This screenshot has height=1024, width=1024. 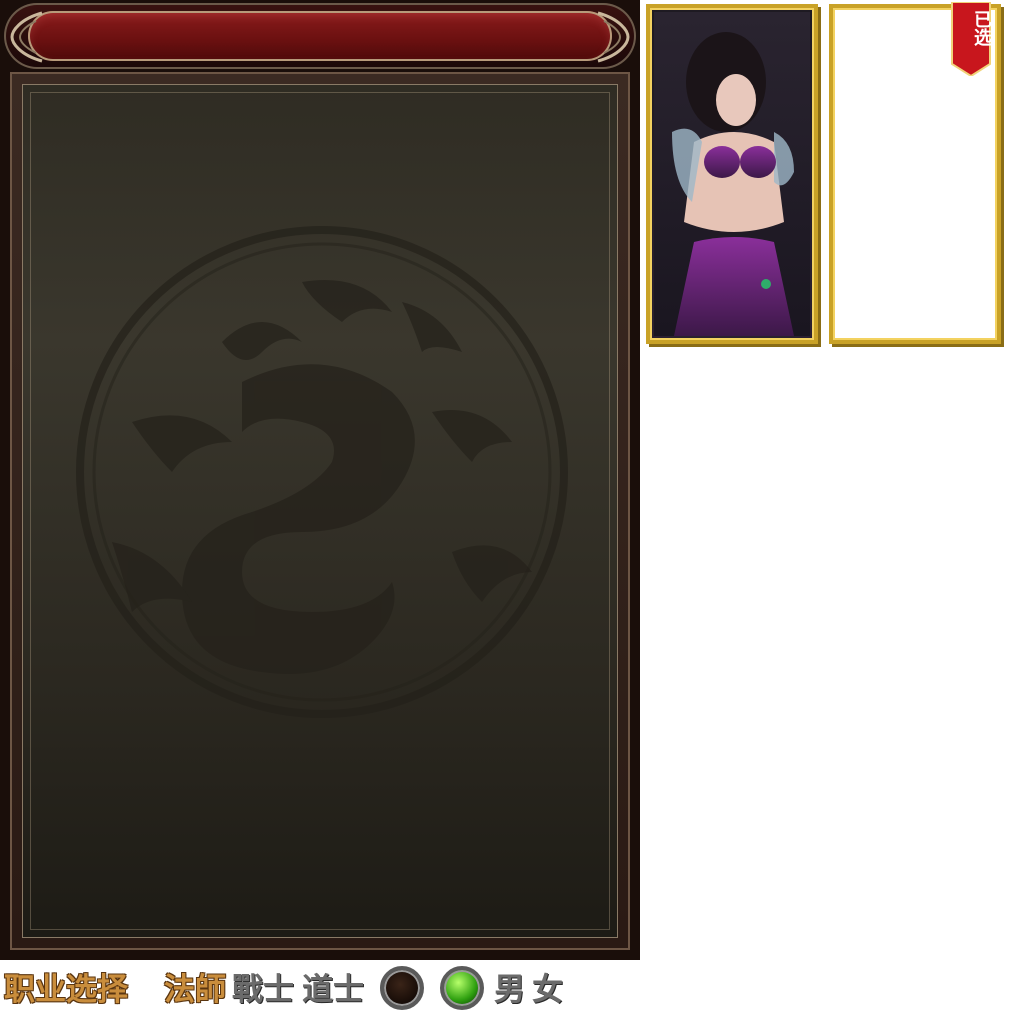 I want to click on class-warrior-label: 戰士, so click(x=263, y=986).